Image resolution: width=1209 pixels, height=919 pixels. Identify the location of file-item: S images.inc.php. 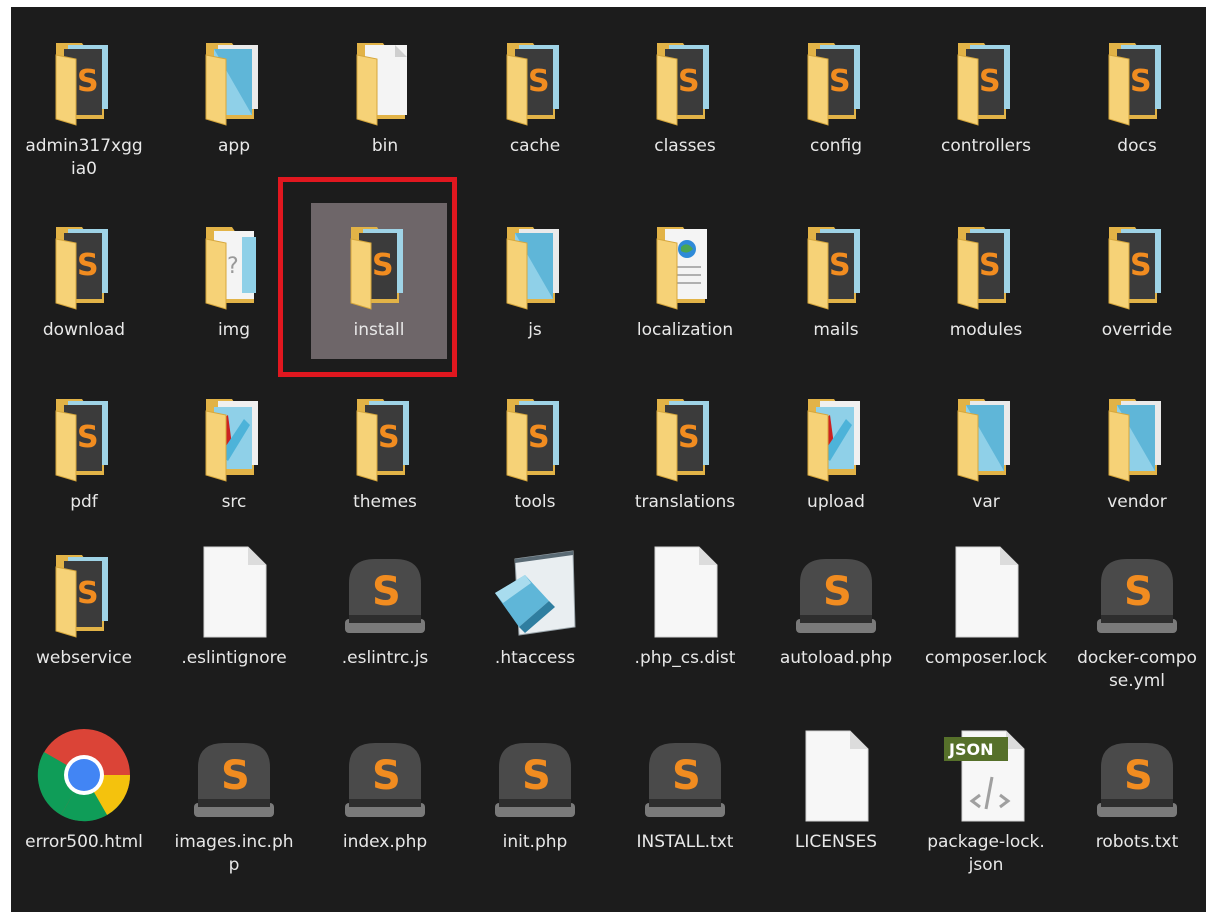
(234, 800).